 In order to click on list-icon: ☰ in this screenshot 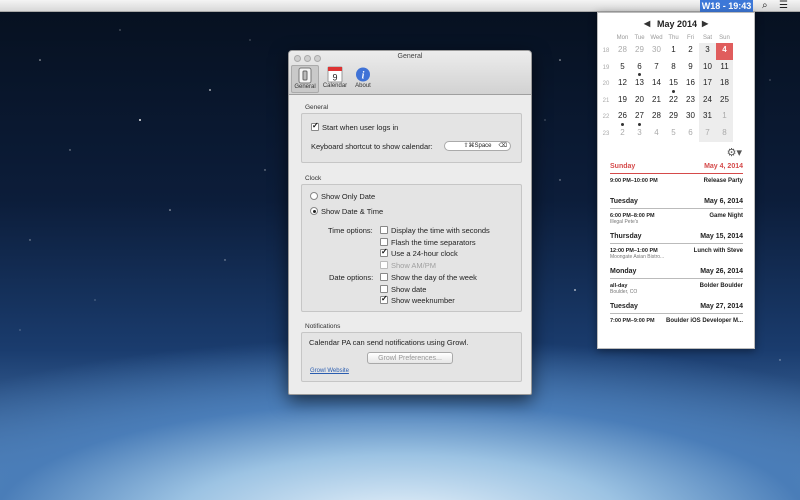, I will do `click(783, 6)`.